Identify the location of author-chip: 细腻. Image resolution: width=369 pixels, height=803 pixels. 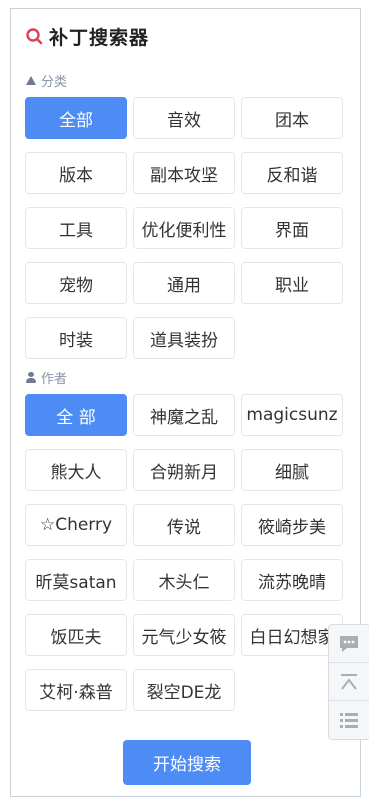
(292, 470).